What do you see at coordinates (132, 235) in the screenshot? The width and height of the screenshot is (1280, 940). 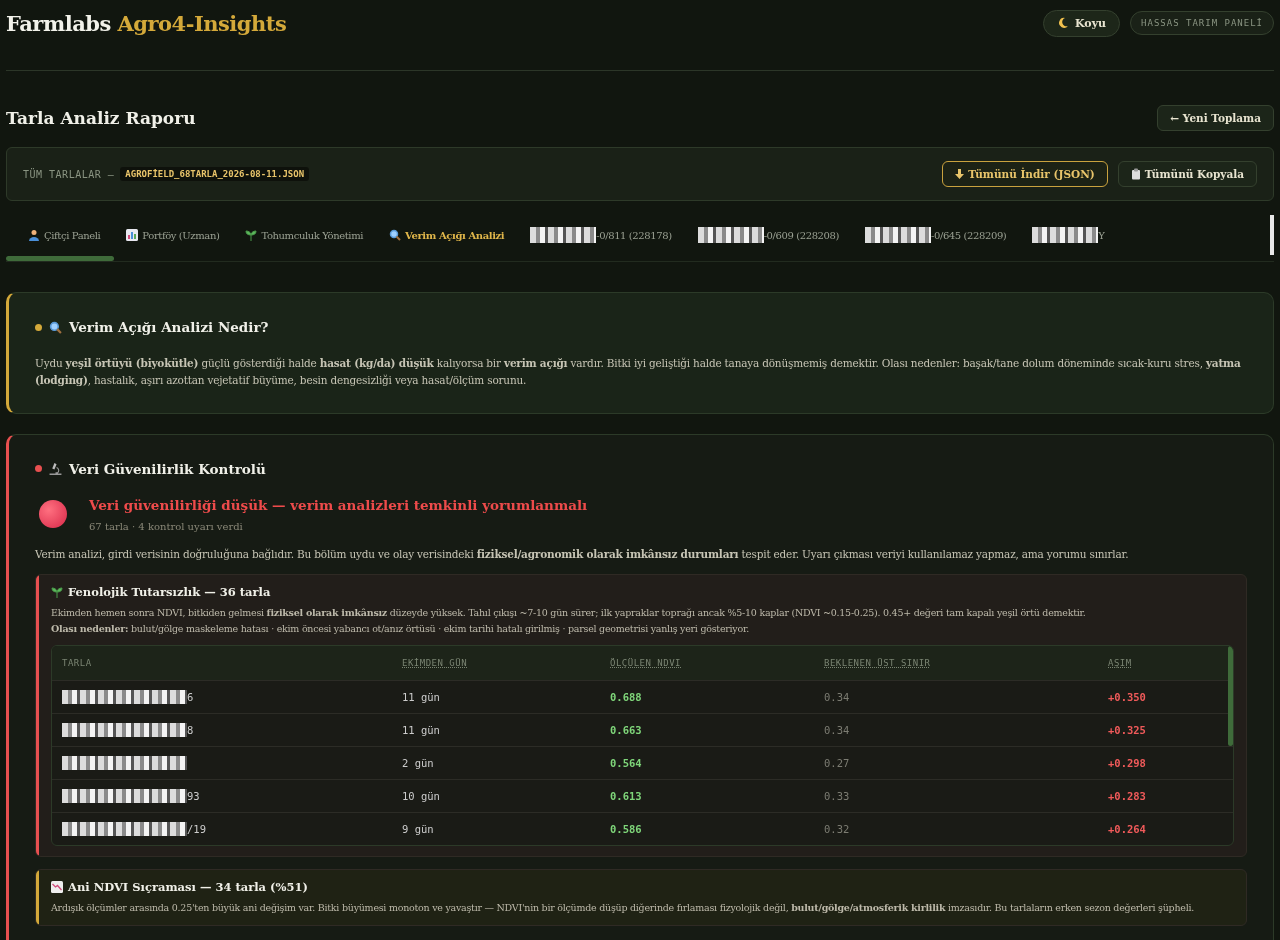 I see `bar-chart-icon` at bounding box center [132, 235].